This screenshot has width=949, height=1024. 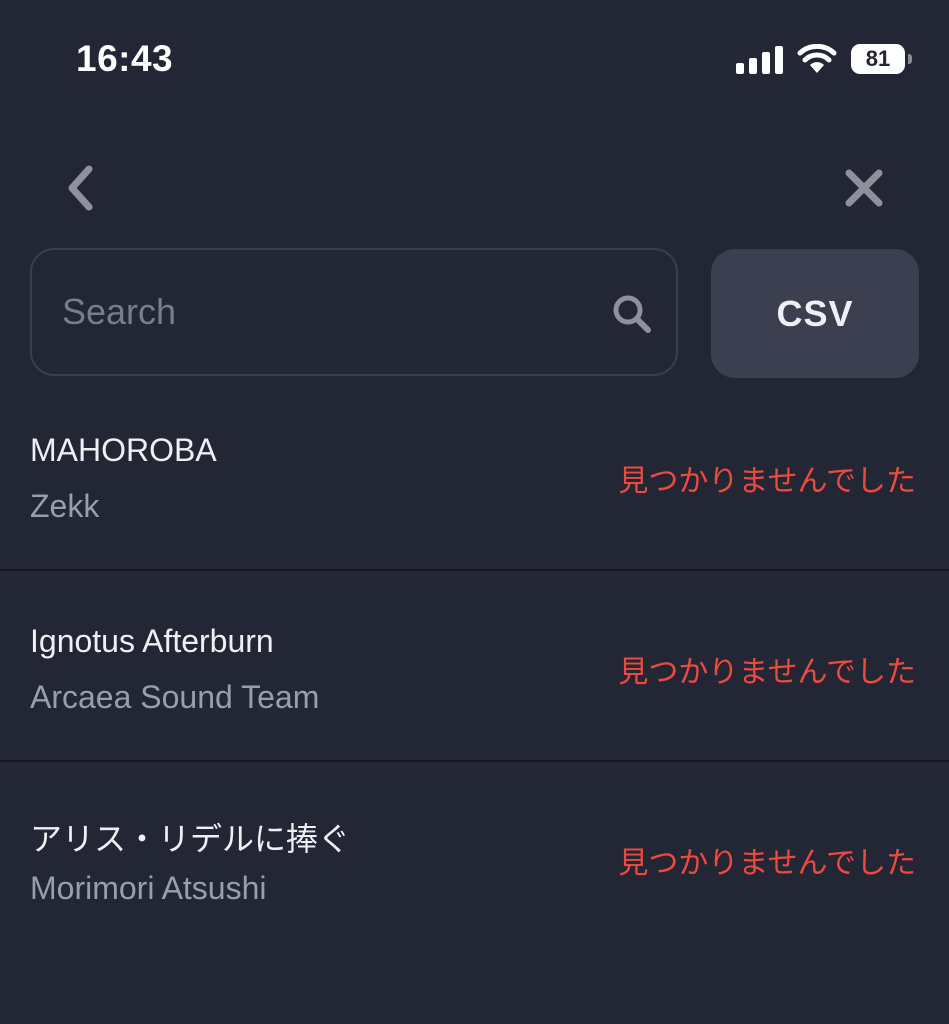 What do you see at coordinates (817, 58) in the screenshot?
I see `wifi-icon` at bounding box center [817, 58].